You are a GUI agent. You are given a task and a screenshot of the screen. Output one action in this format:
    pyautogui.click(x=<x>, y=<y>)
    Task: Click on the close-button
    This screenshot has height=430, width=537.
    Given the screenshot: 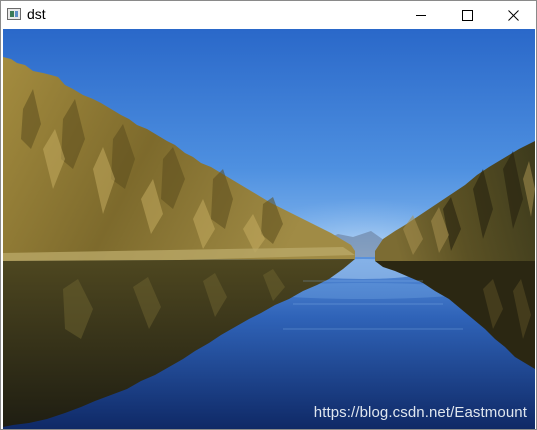 What is the action you would take?
    pyautogui.click(x=513, y=15)
    